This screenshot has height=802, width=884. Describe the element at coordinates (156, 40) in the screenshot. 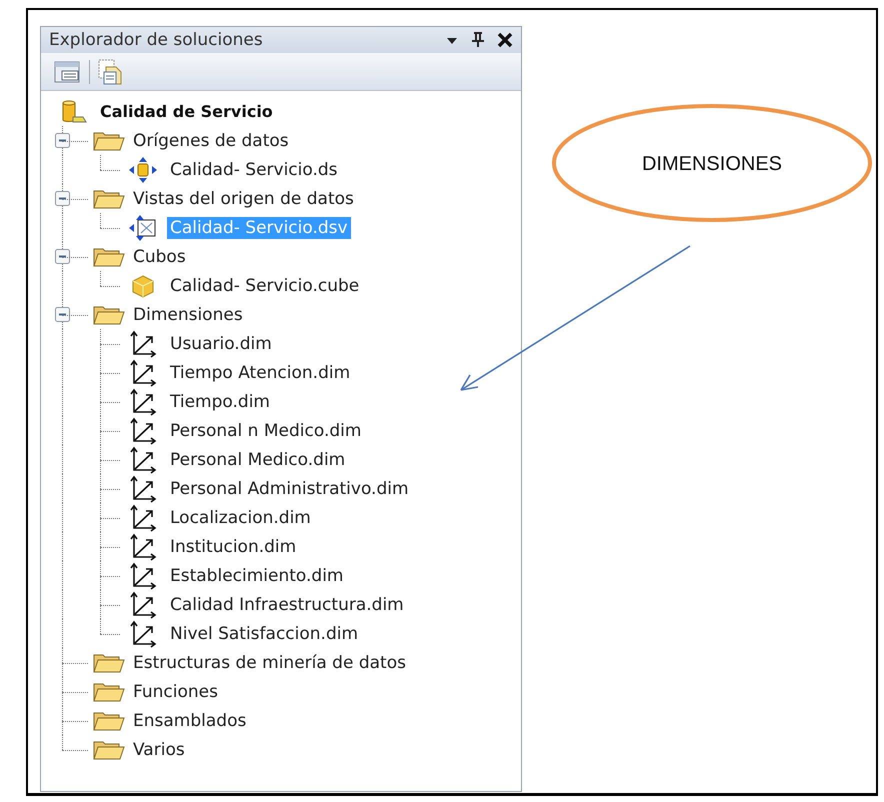

I see `panel-title: Explorador de soluciones` at that location.